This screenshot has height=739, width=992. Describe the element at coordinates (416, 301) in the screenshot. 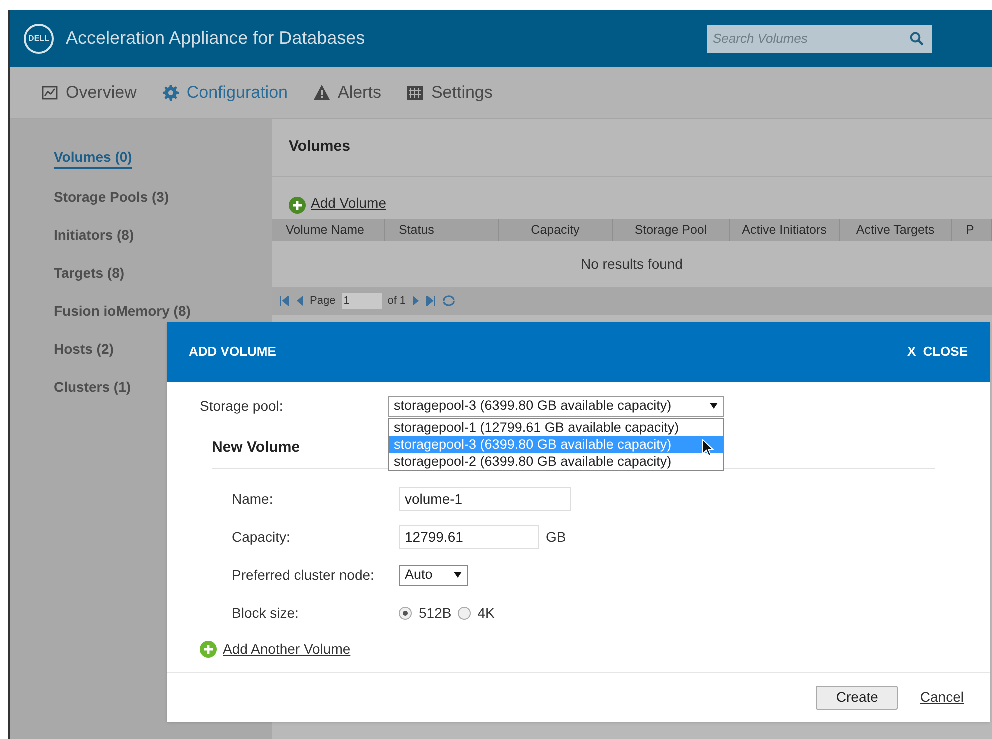

I see `next-page-icon` at that location.